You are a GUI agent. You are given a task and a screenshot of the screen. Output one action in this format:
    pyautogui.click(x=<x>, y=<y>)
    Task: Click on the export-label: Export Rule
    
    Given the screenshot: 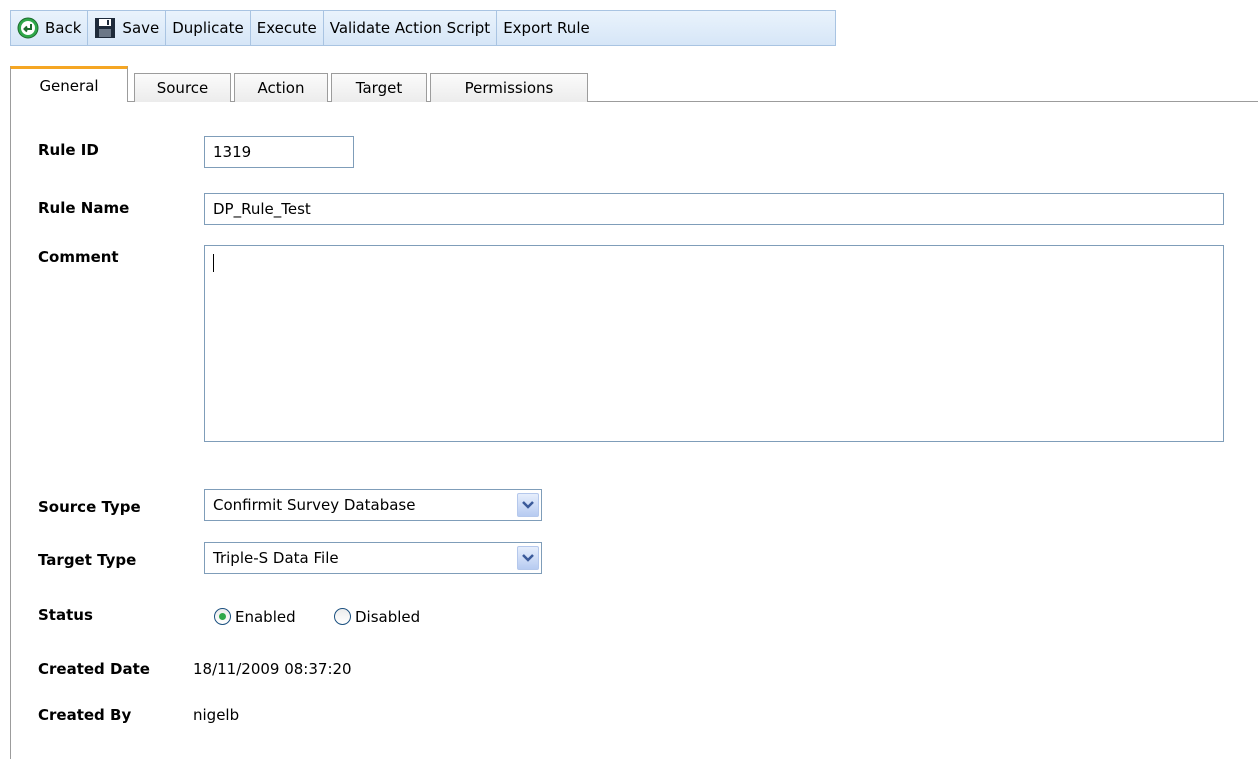 What is the action you would take?
    pyautogui.click(x=546, y=28)
    